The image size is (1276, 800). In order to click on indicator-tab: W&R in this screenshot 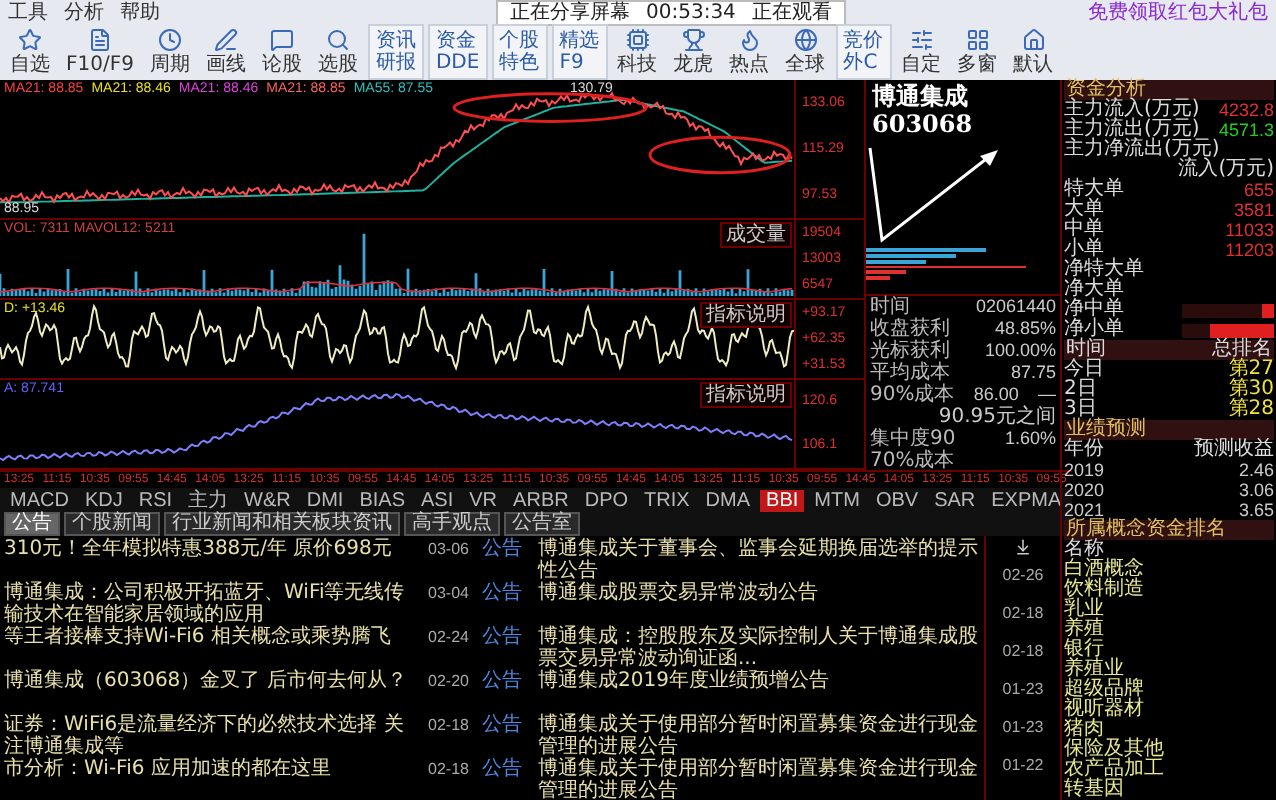, I will do `click(267, 500)`.